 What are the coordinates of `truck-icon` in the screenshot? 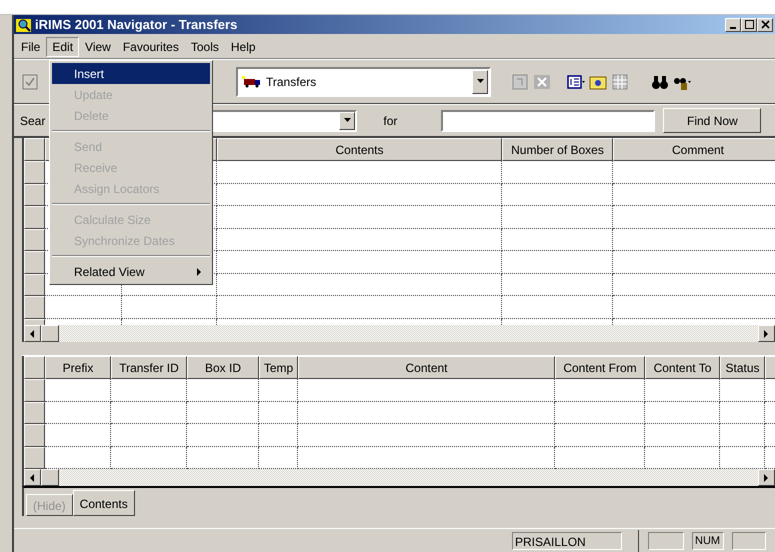 It's located at (252, 82).